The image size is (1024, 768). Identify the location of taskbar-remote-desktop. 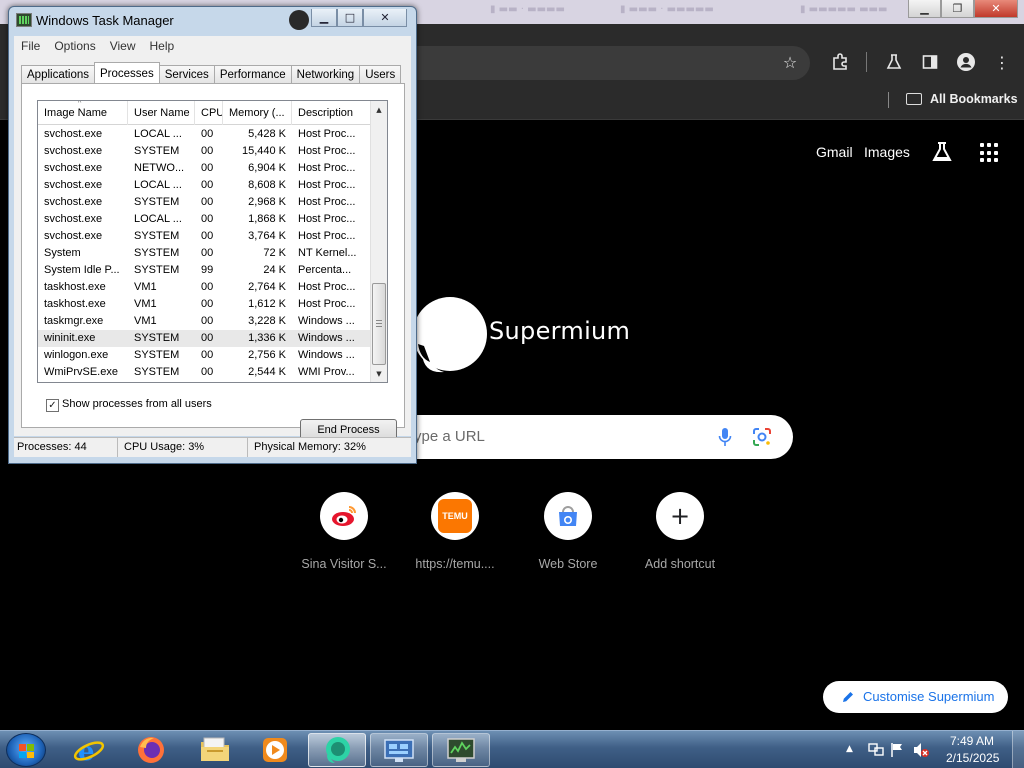
(399, 750).